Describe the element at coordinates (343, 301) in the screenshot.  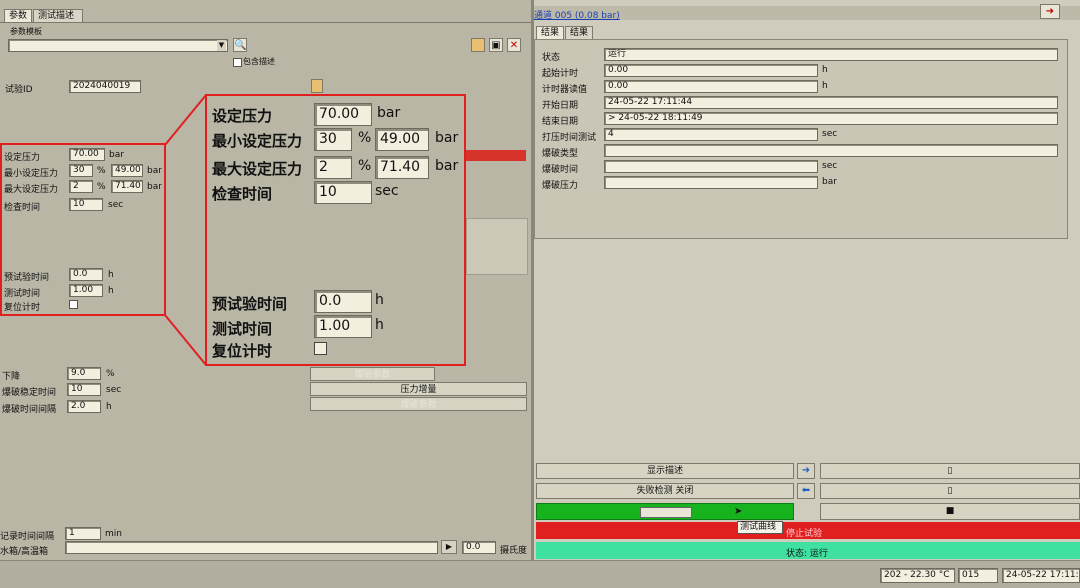
I see `zoom-pre-value: 0.0` at that location.